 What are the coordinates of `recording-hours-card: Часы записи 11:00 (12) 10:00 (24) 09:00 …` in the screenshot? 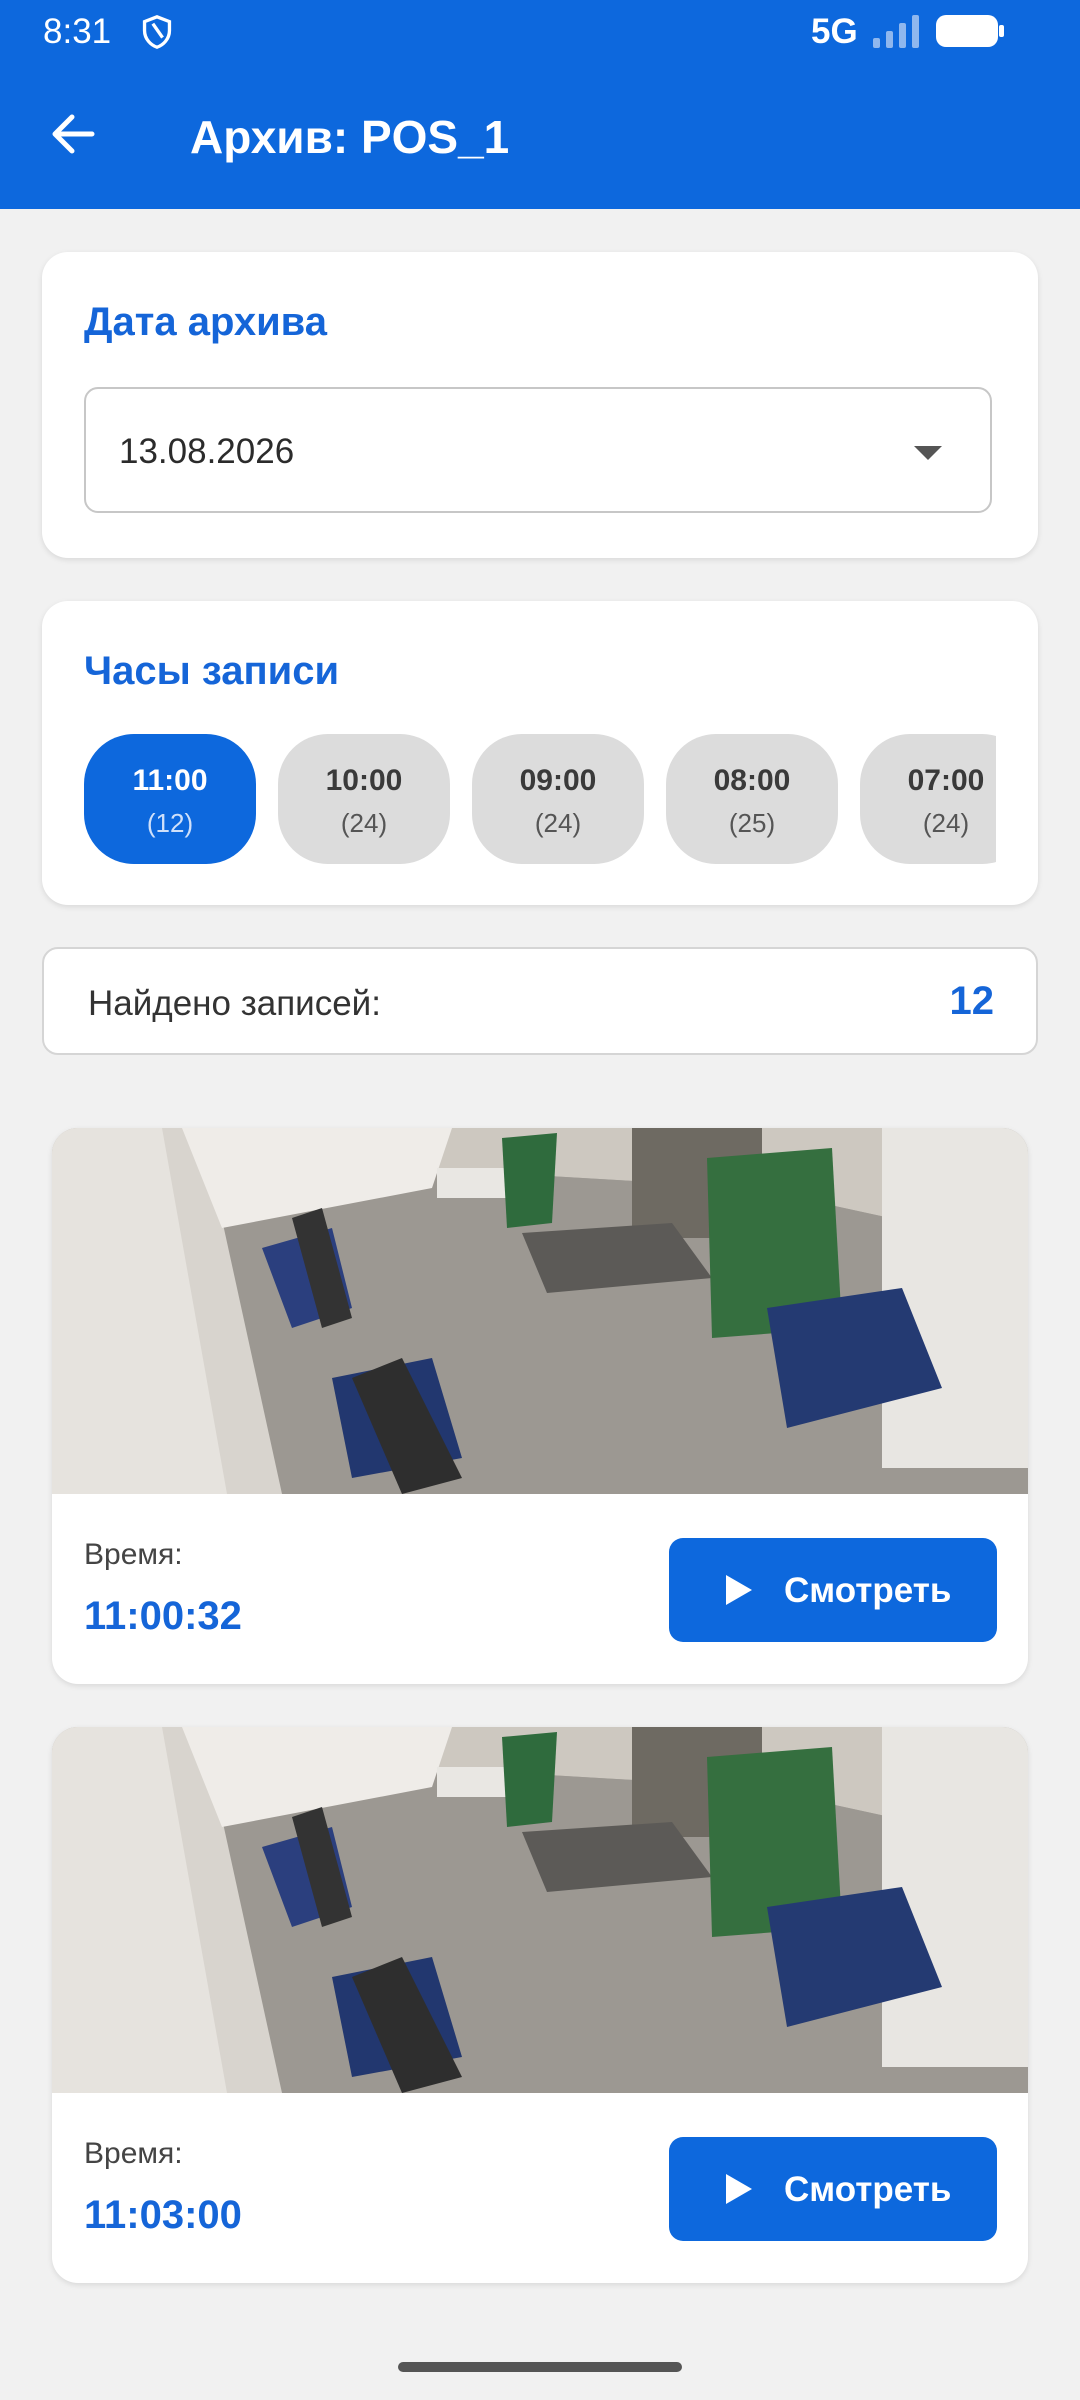 It's located at (540, 753).